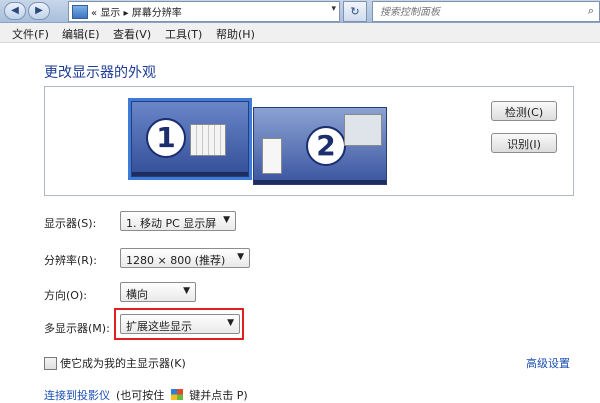 The width and height of the screenshot is (600, 403). I want to click on projector-hint: (也可按住 键并点击 P), so click(182, 395).